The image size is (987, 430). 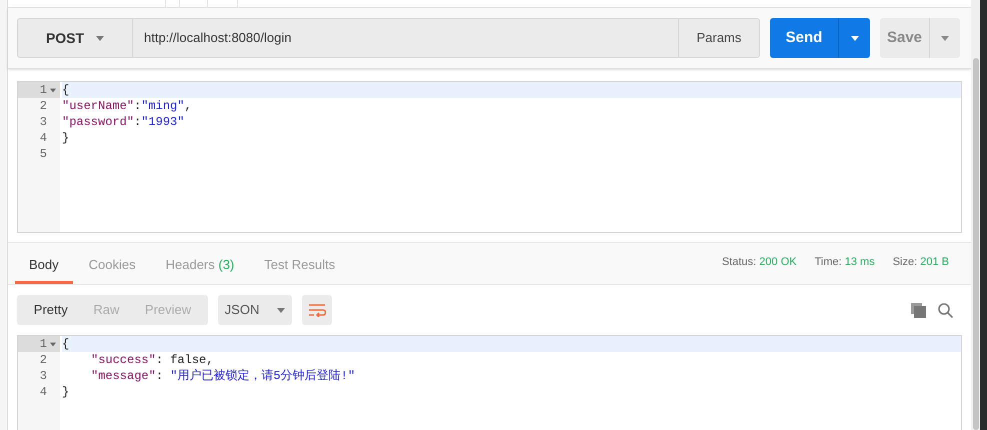 I want to click on wrap-icon, so click(x=317, y=310).